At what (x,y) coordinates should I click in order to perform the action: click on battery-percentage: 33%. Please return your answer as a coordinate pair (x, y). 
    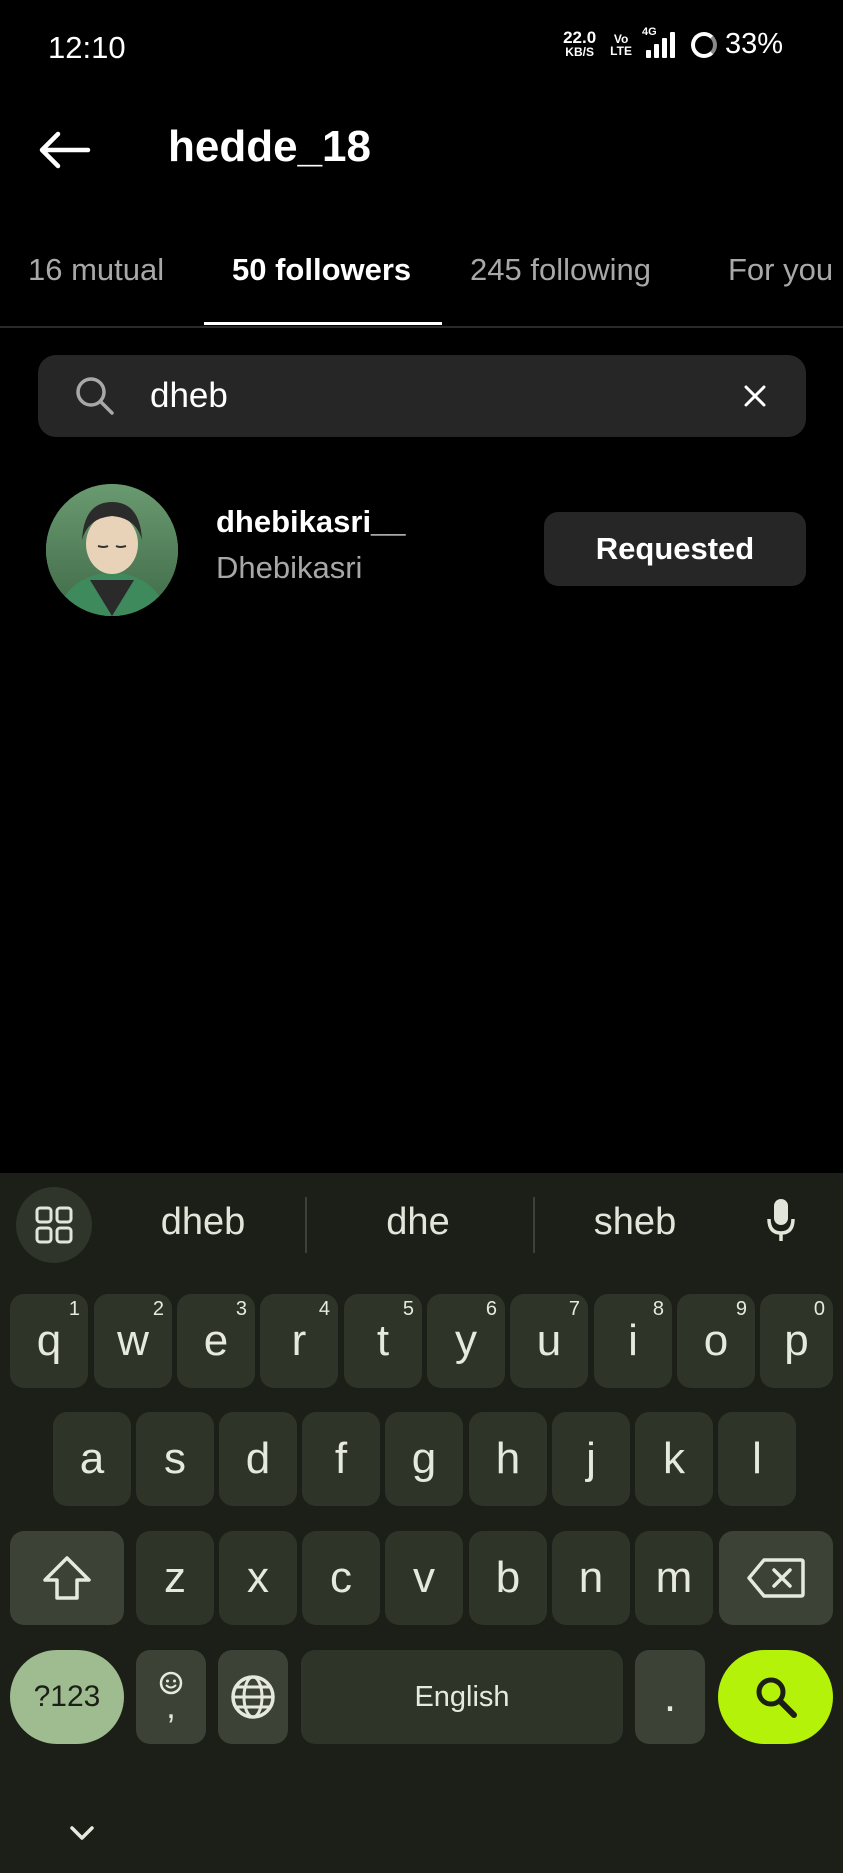
    Looking at the image, I should click on (753, 44).